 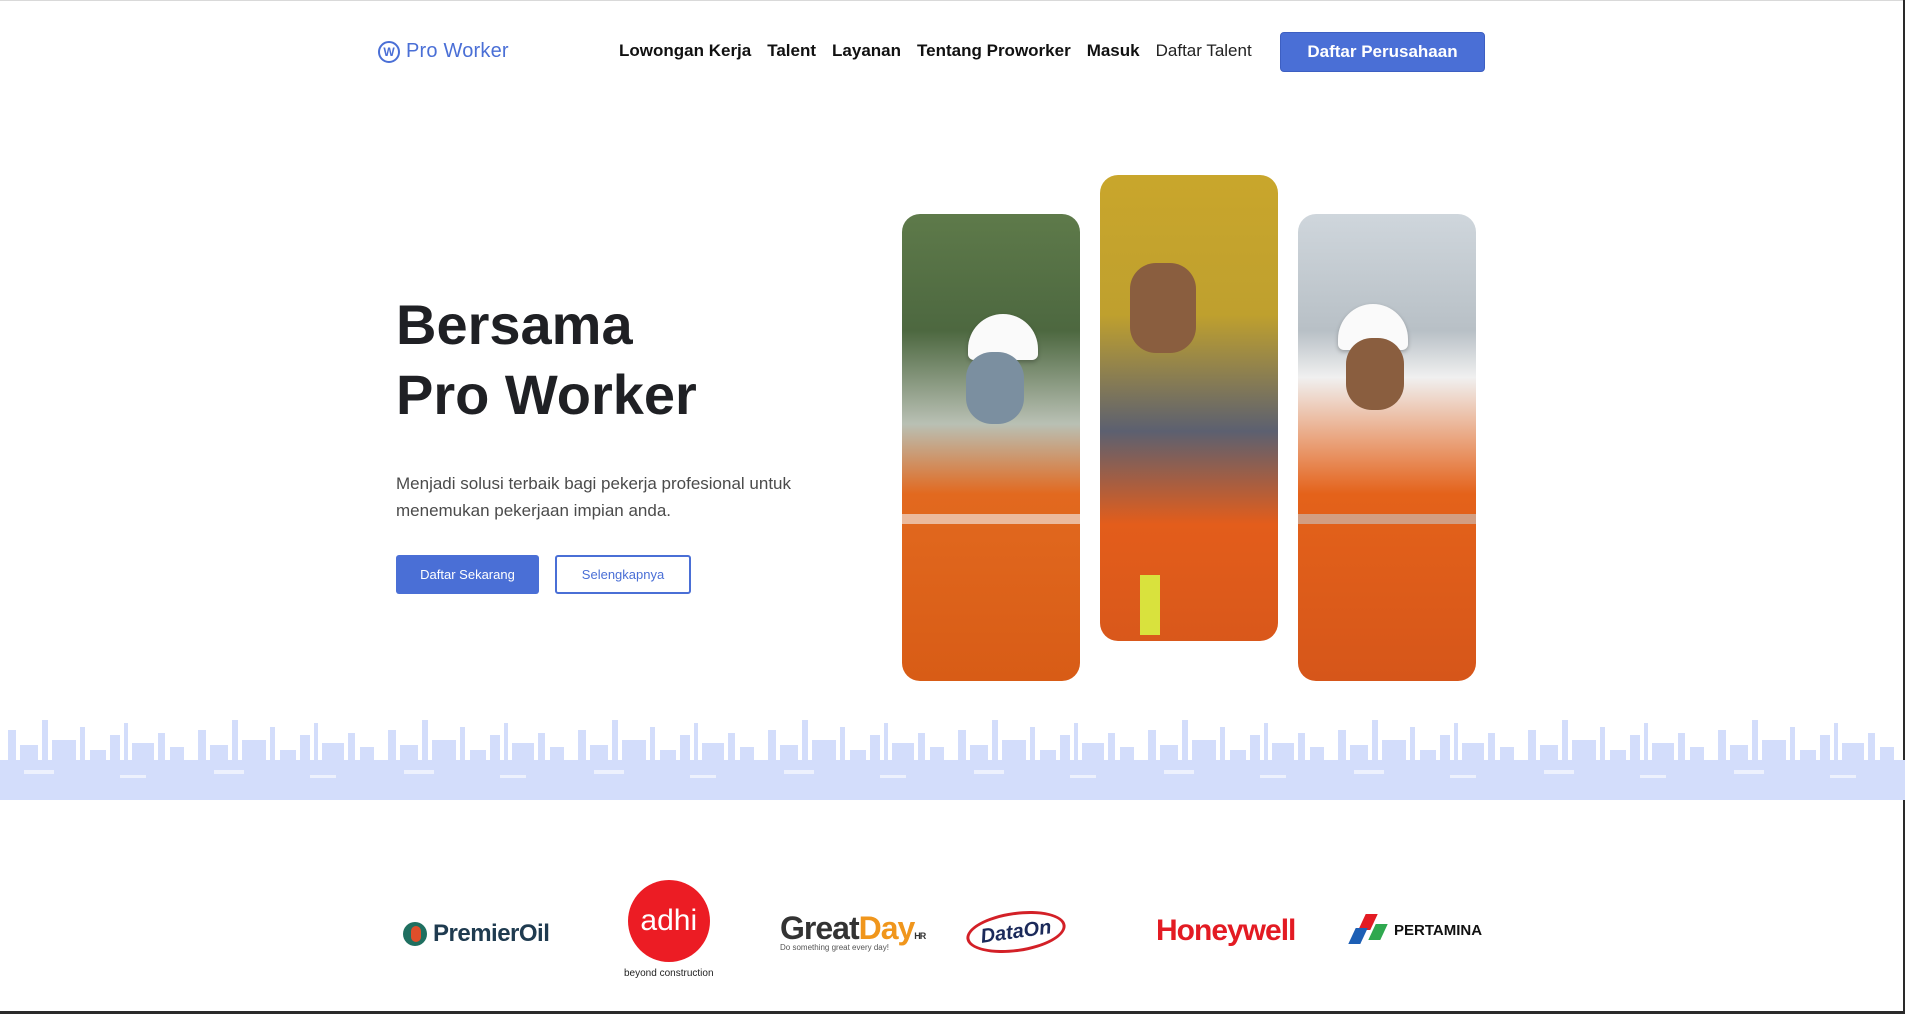 I want to click on vest-reflective-stripe, so click(x=1150, y=605).